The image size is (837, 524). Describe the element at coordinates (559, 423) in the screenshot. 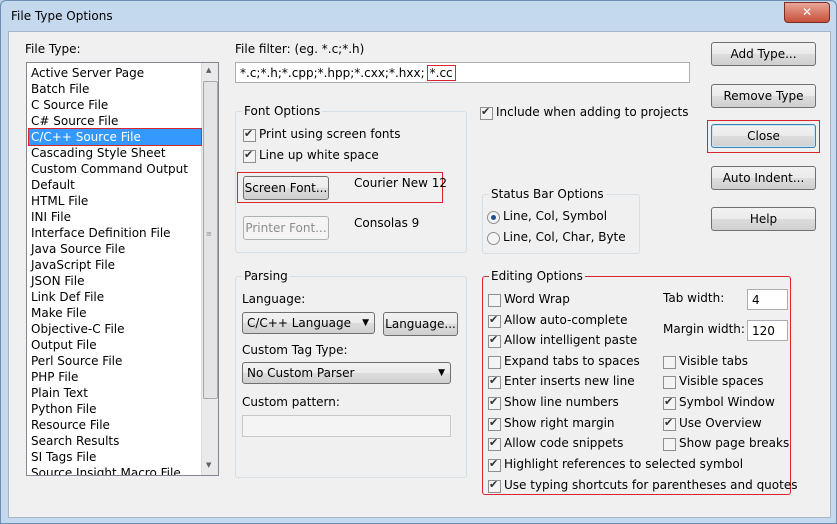

I see `show-right-margin-label: Show right margin` at that location.